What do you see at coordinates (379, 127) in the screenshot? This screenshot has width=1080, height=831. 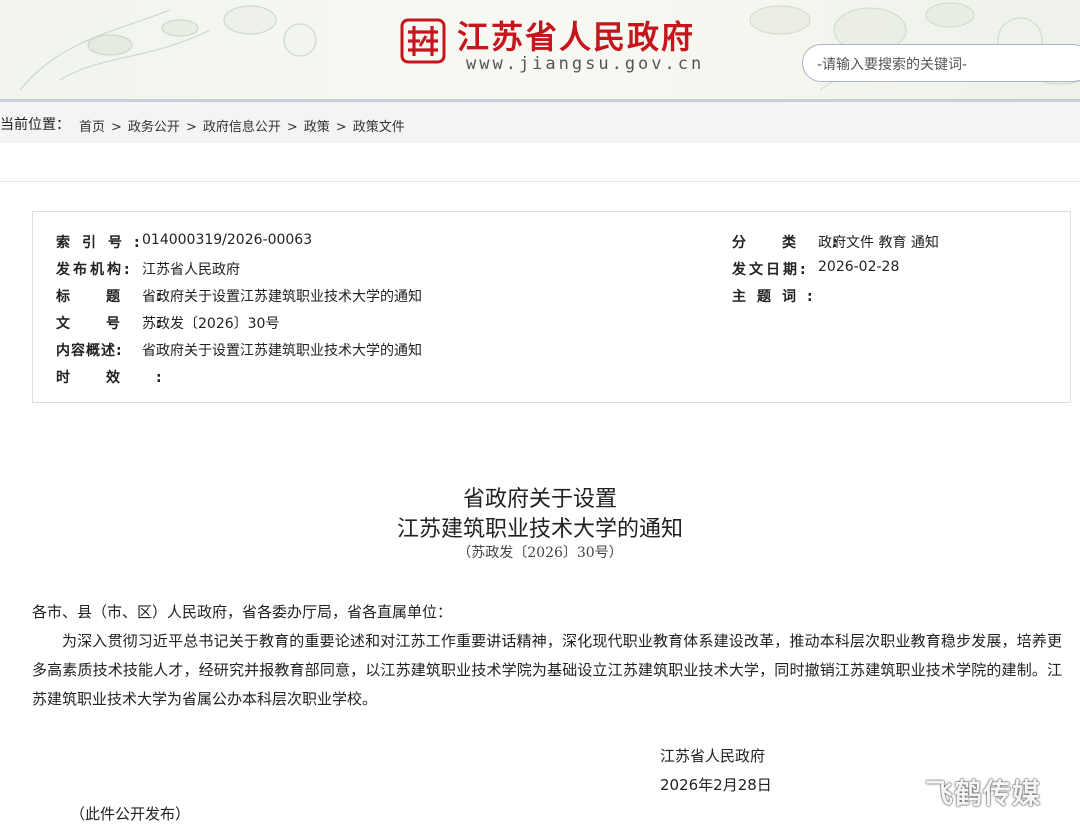 I see `breadcrumb-policy-docs: 政策文件` at bounding box center [379, 127].